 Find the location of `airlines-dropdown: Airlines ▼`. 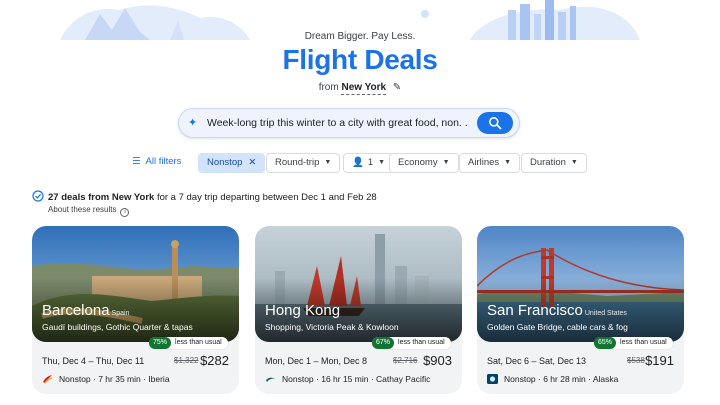

airlines-dropdown: Airlines ▼ is located at coordinates (490, 163).